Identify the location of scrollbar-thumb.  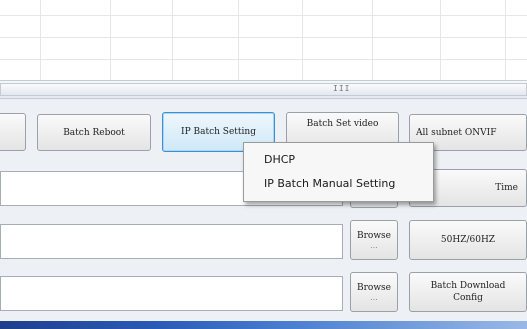
(263, 89).